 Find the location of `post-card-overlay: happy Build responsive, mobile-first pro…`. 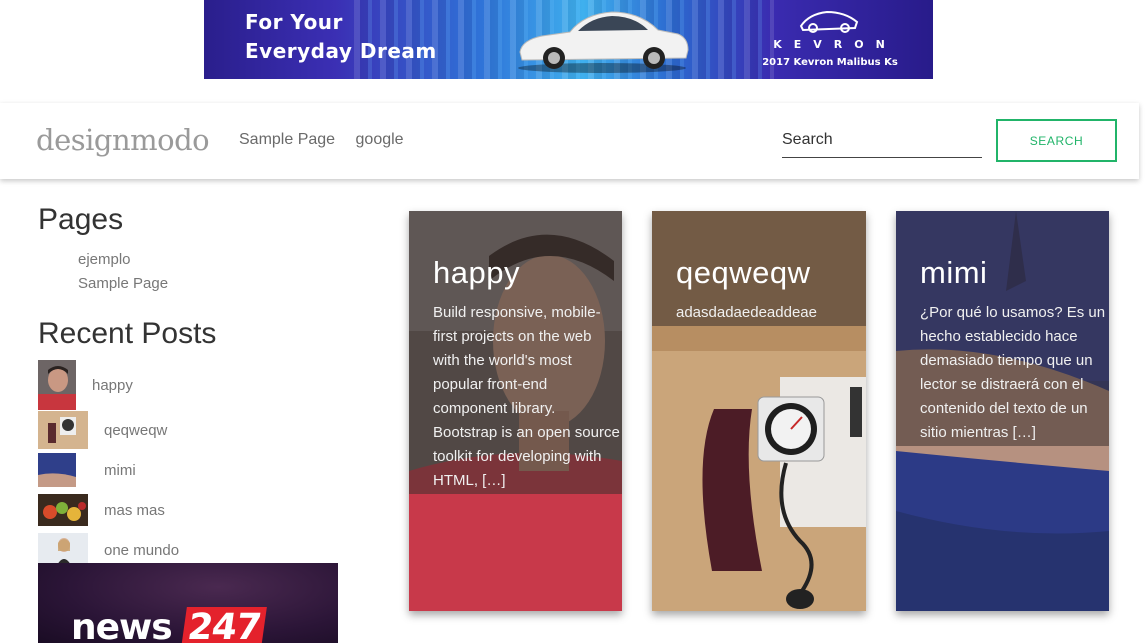

post-card-overlay: happy Build responsive, mobile-first pro… is located at coordinates (515, 352).